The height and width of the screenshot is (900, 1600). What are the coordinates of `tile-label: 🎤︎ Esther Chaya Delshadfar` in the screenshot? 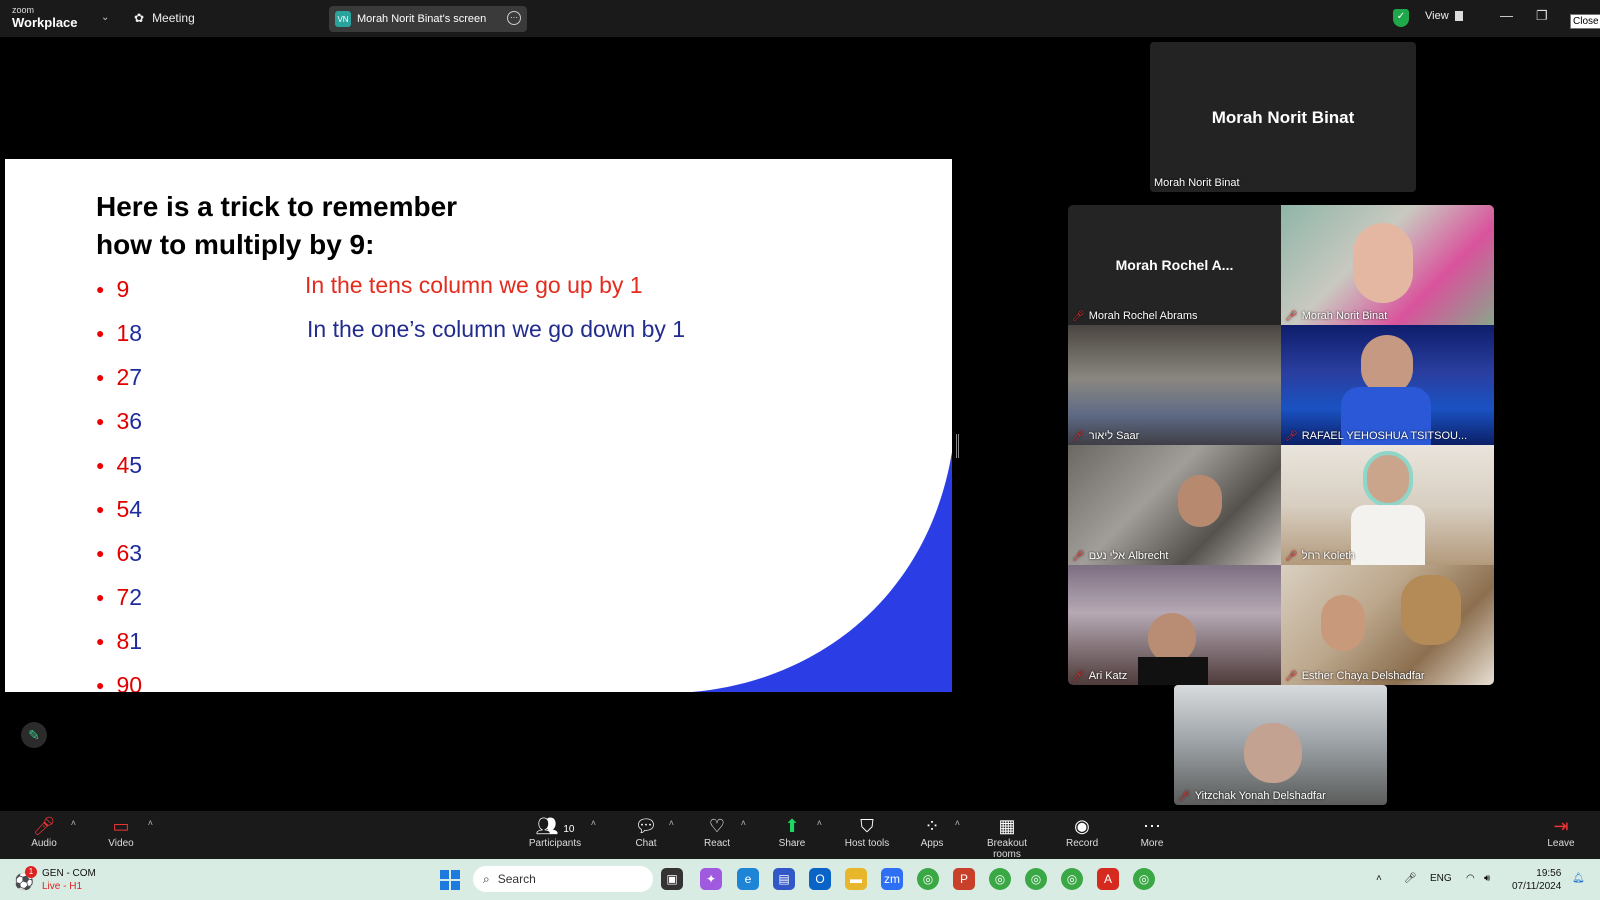 It's located at (1355, 676).